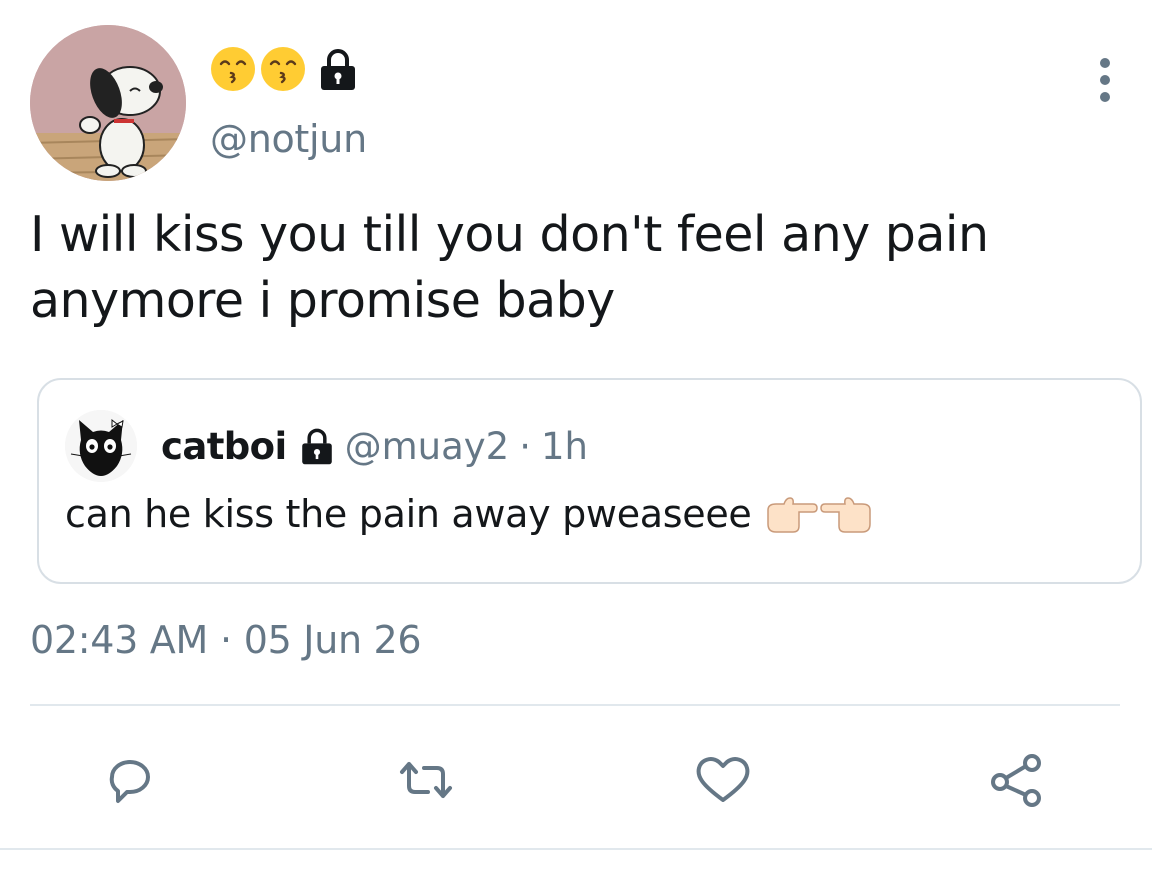 Image resolution: width=1152 pixels, height=870 pixels. I want to click on quoted-author-avatar, so click(101, 446).